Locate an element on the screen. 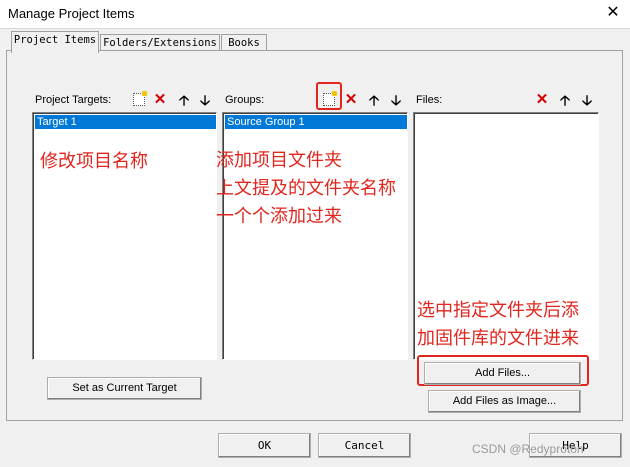 The height and width of the screenshot is (467, 630). title-bar: Manage Project Items ✕ is located at coordinates (315, 14).